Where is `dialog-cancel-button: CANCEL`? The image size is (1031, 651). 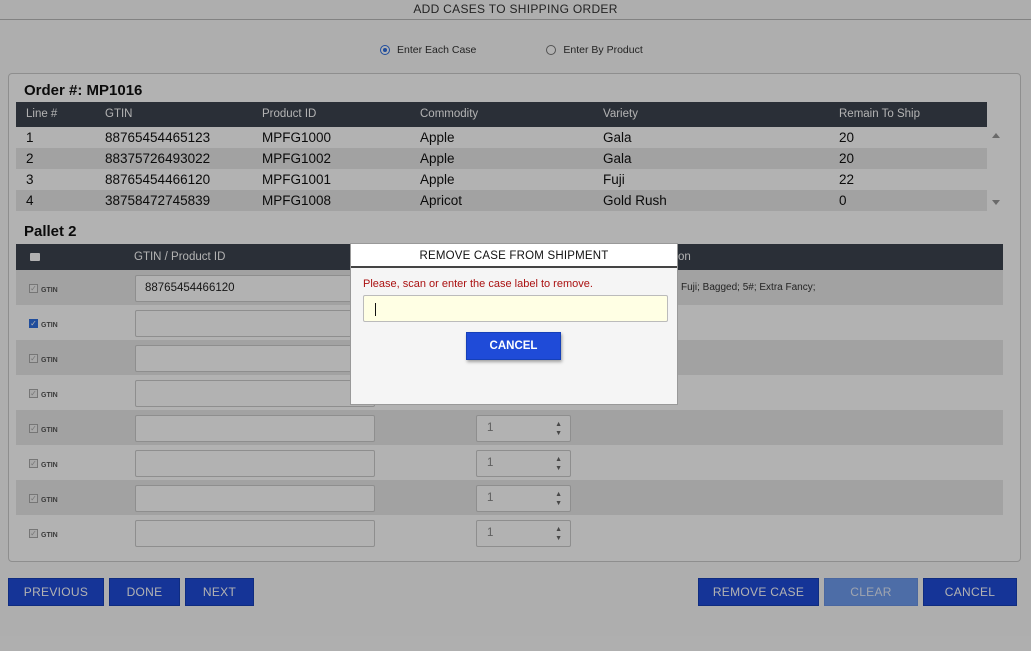
dialog-cancel-button: CANCEL is located at coordinates (513, 346).